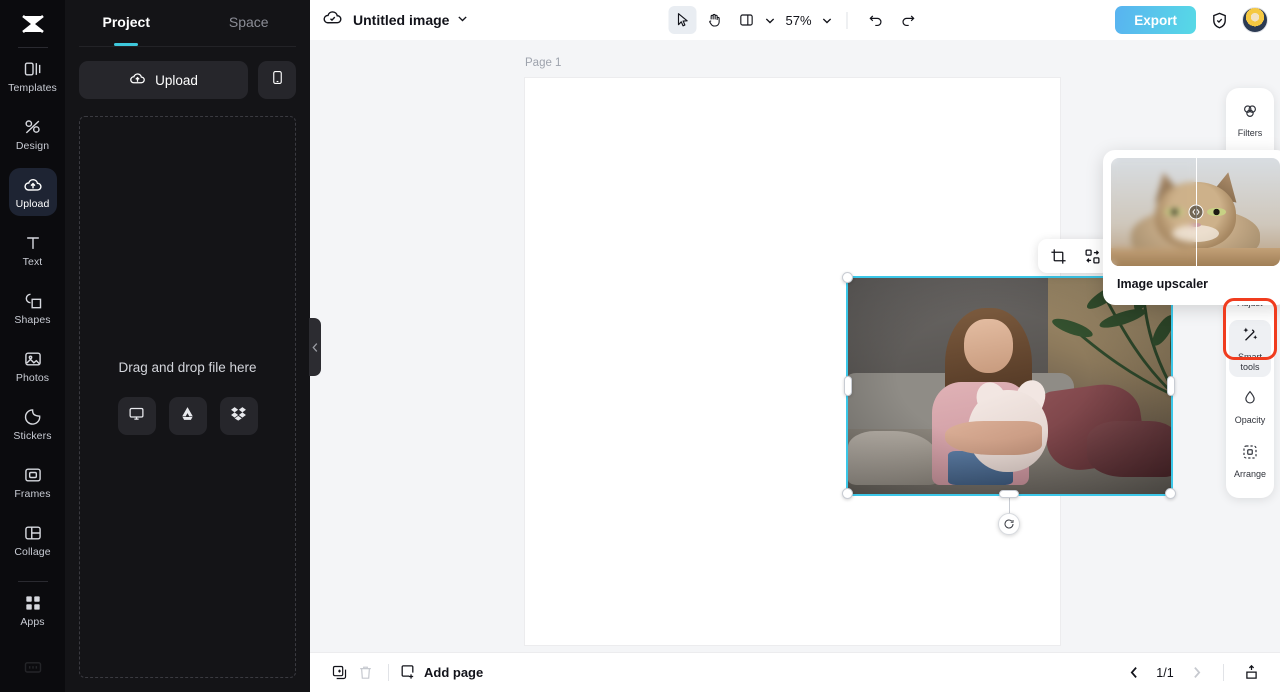 Image resolution: width=1280 pixels, height=692 pixels. I want to click on sidebar-label: Collage, so click(32, 551).